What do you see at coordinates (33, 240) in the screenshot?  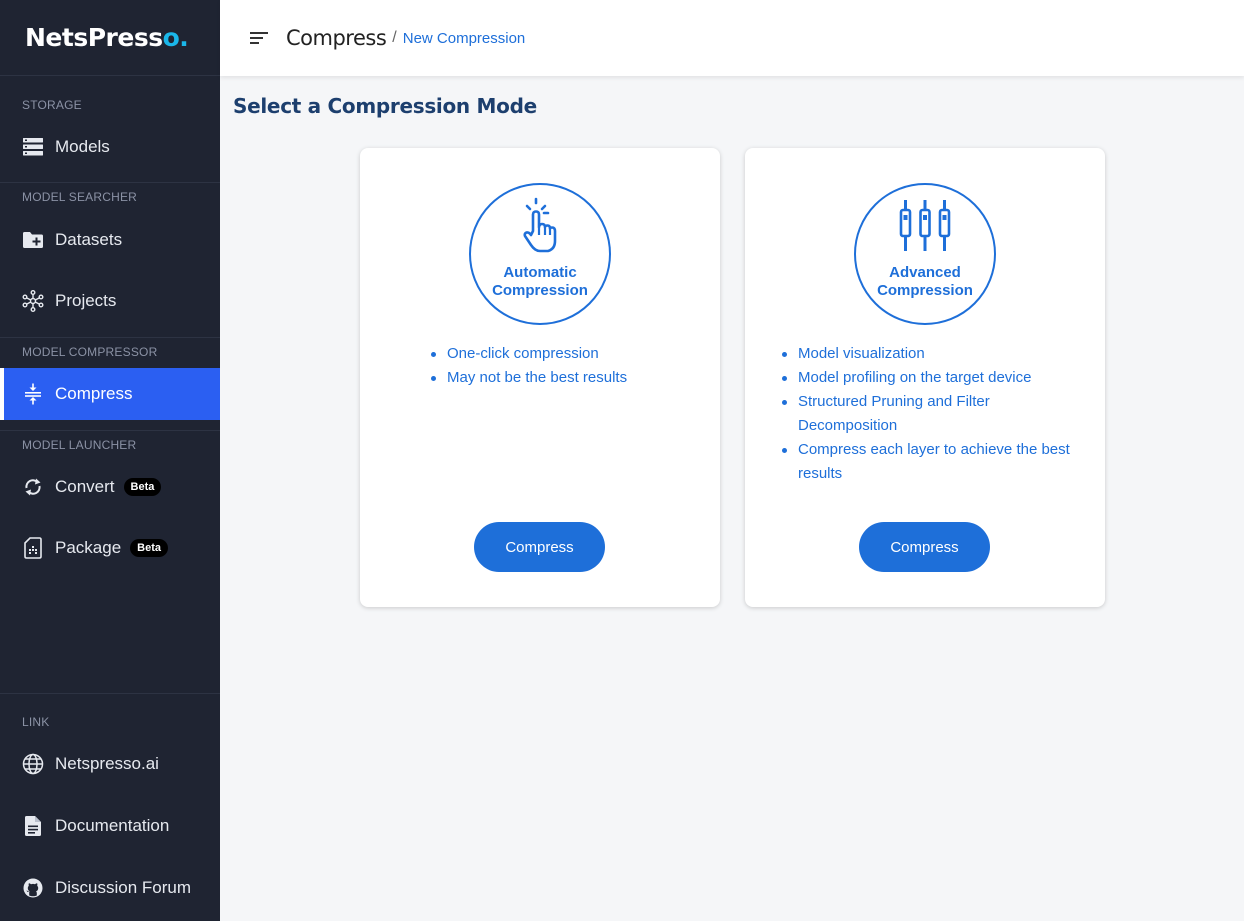 I see `folder-plus-icon` at bounding box center [33, 240].